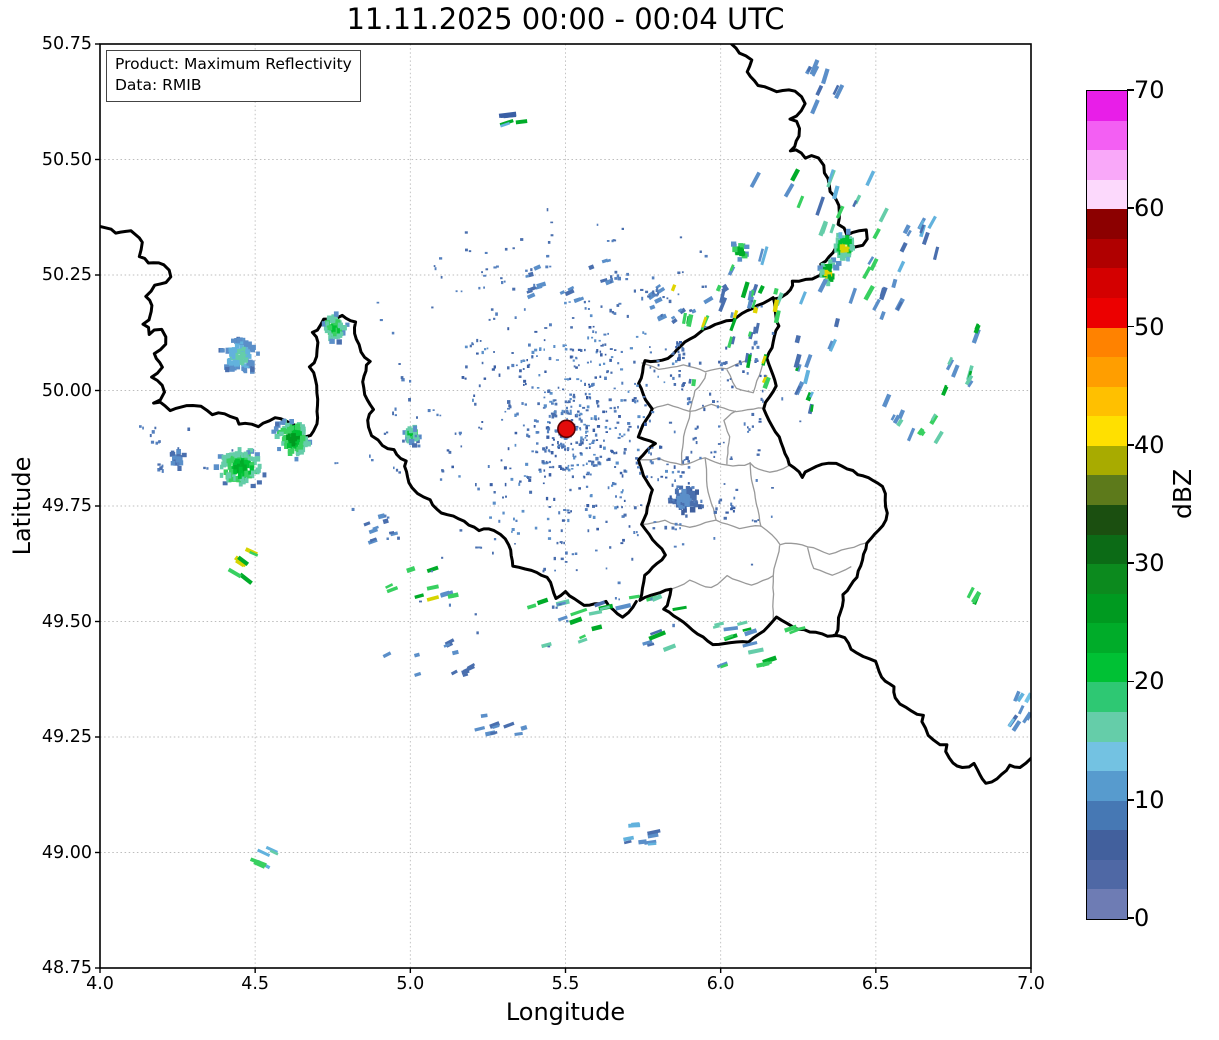  What do you see at coordinates (381, 529) in the screenshot?
I see `echo-streaks-w-faint` at bounding box center [381, 529].